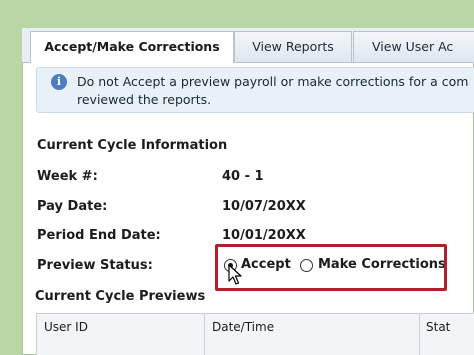 This screenshot has width=474, height=355. What do you see at coordinates (264, 235) in the screenshot?
I see `period-end-date-value: 10/01/20XX` at bounding box center [264, 235].